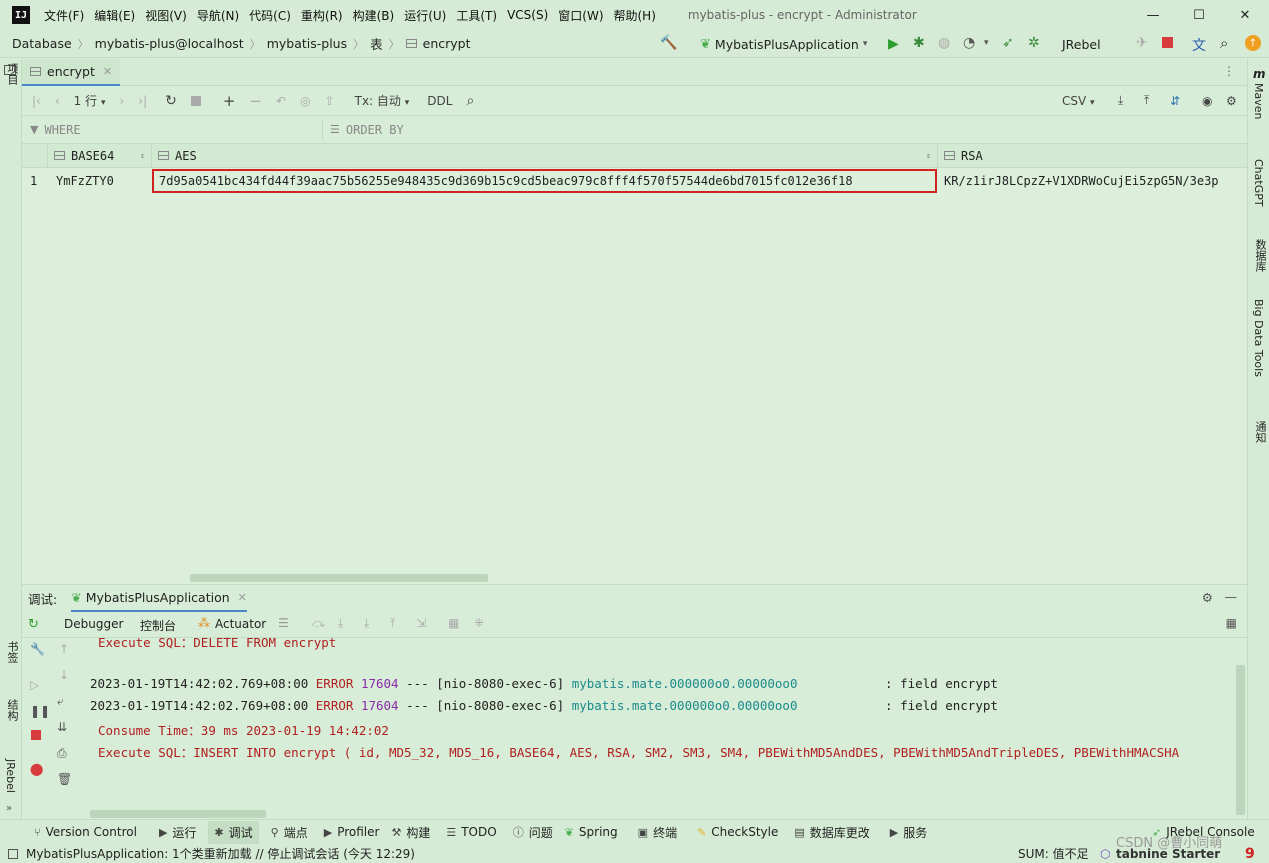  I want to click on search-data-icon: ⌕, so click(470, 101).